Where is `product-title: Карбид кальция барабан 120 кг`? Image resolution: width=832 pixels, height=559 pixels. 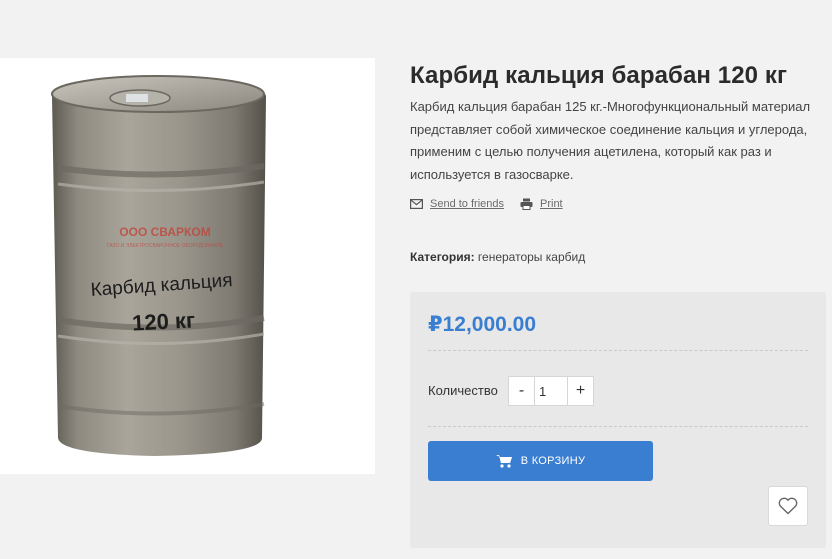 product-title: Карбид кальция барабан 120 кг is located at coordinates (599, 75).